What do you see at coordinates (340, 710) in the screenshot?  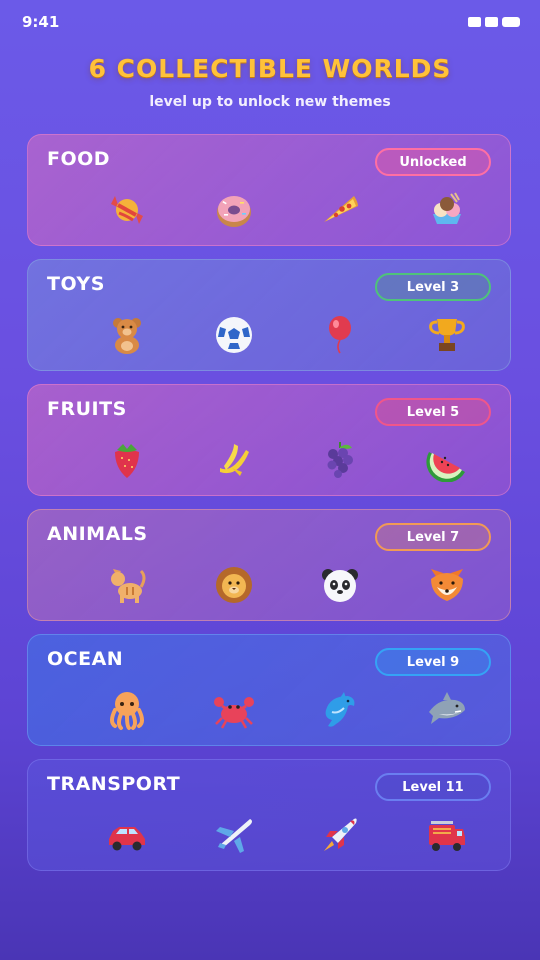 I see `dolphin-icon` at bounding box center [340, 710].